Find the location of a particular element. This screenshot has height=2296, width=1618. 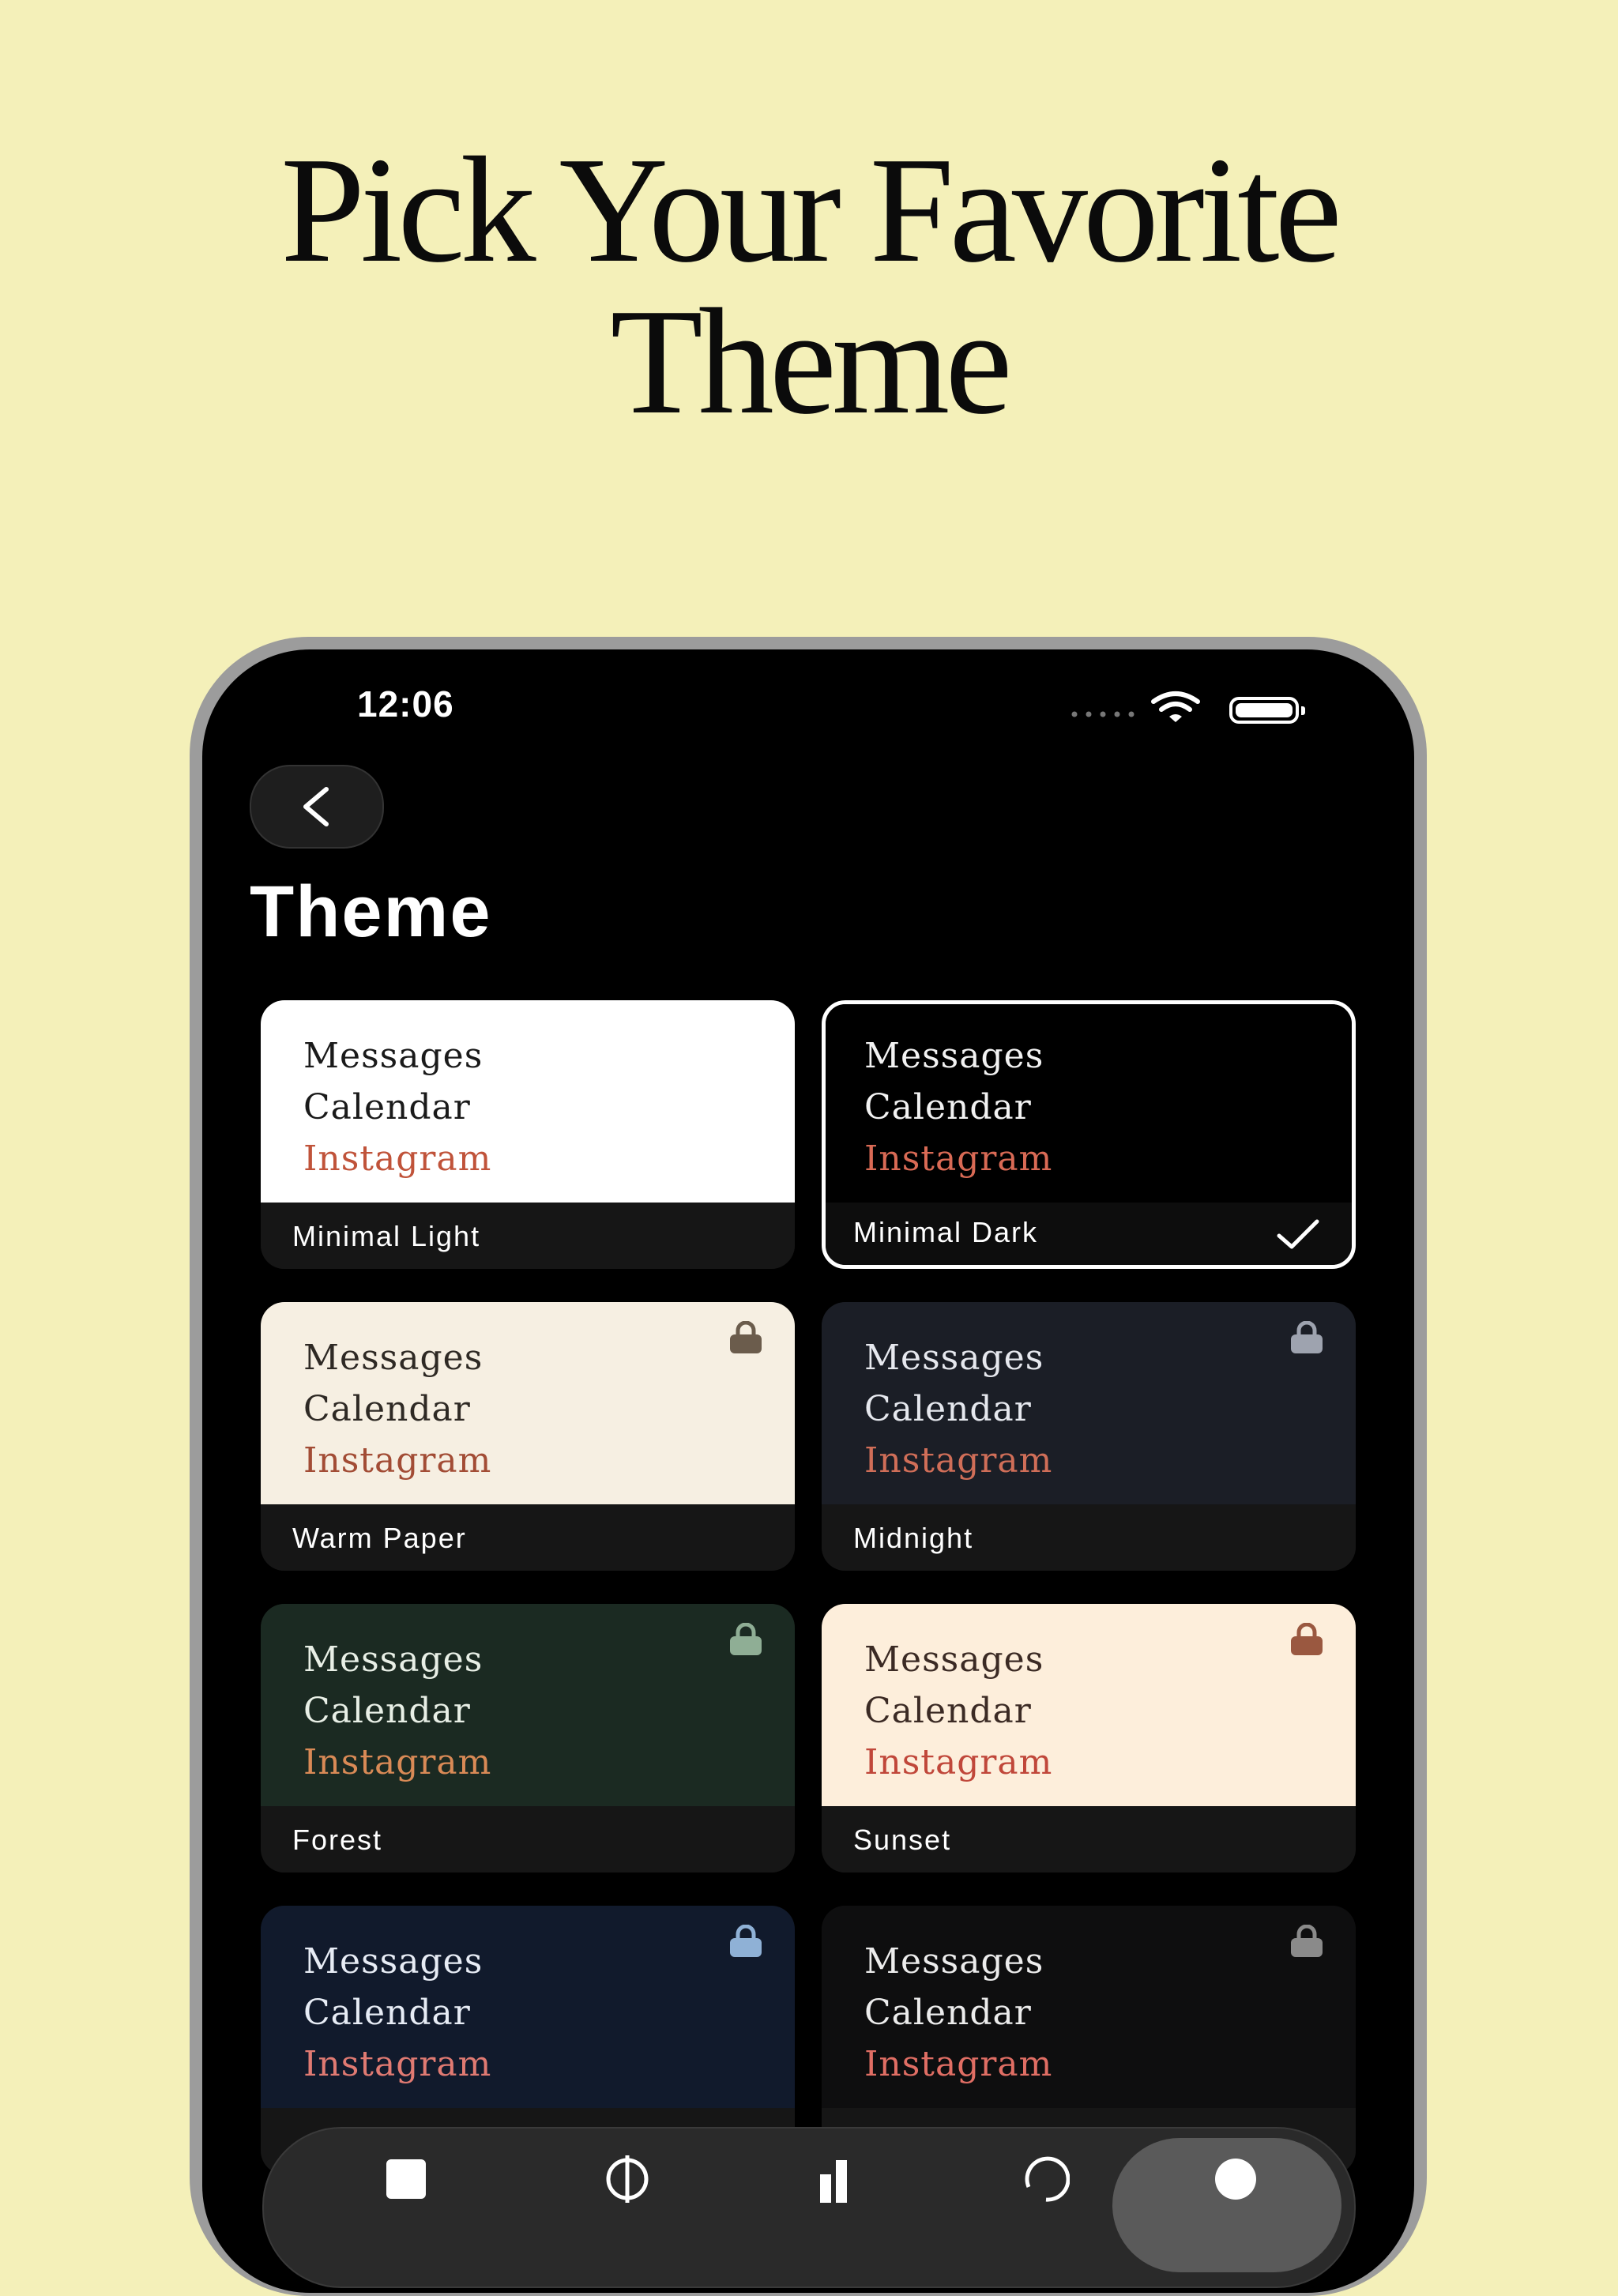

history-icon is located at coordinates (1046, 2179).